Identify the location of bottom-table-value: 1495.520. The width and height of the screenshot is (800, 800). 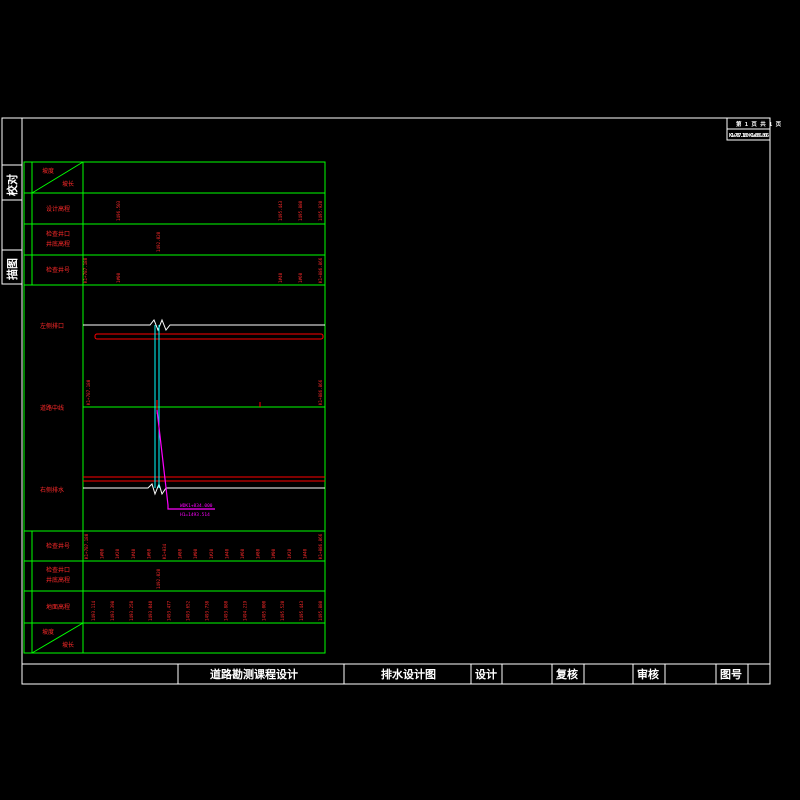
(282, 610).